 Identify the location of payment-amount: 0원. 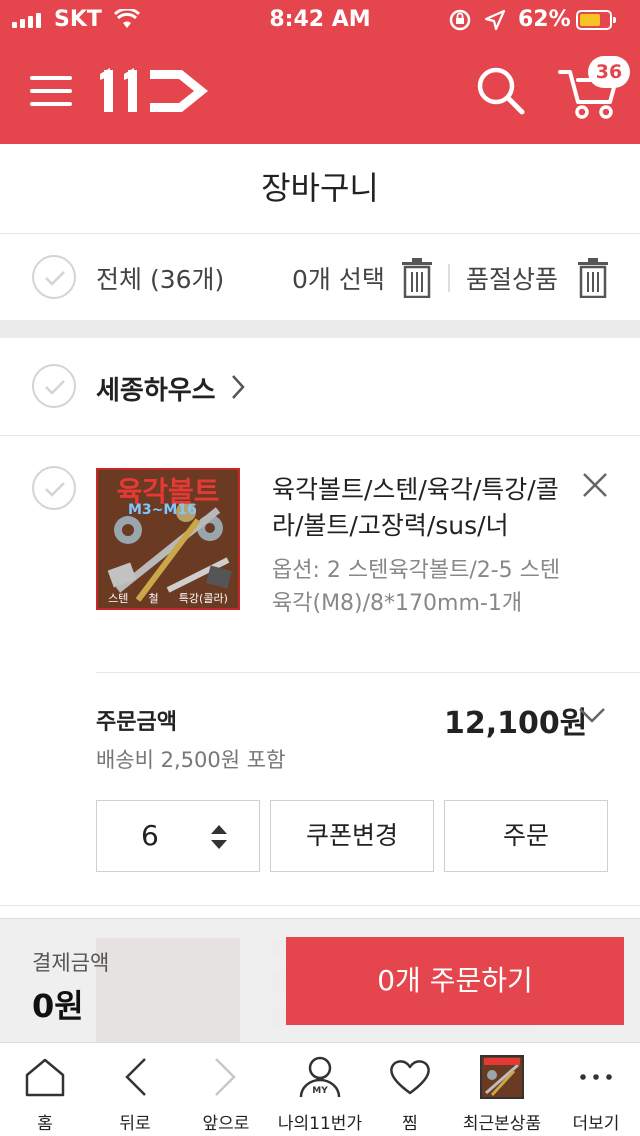
(58, 1006).